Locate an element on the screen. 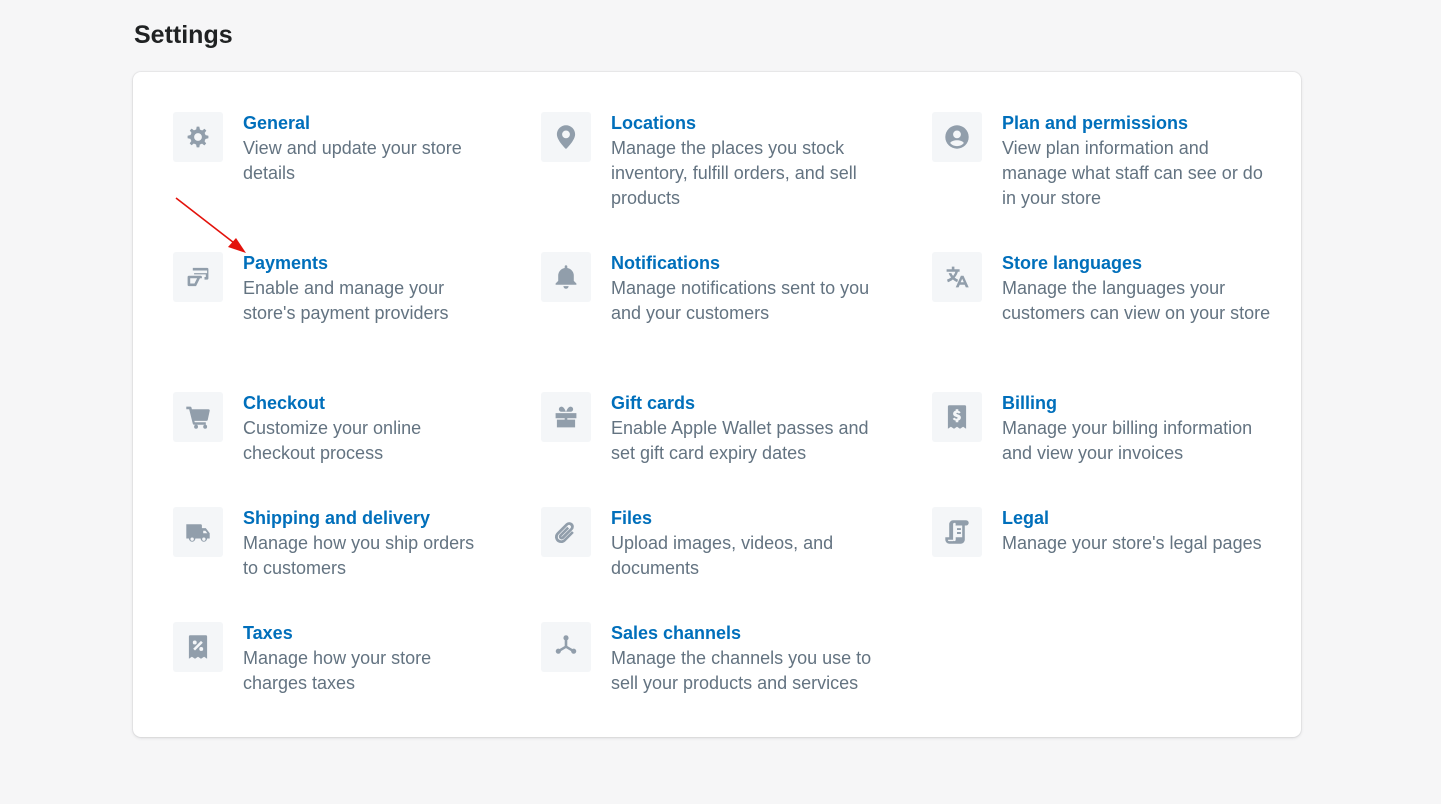  truck-icon is located at coordinates (198, 532).